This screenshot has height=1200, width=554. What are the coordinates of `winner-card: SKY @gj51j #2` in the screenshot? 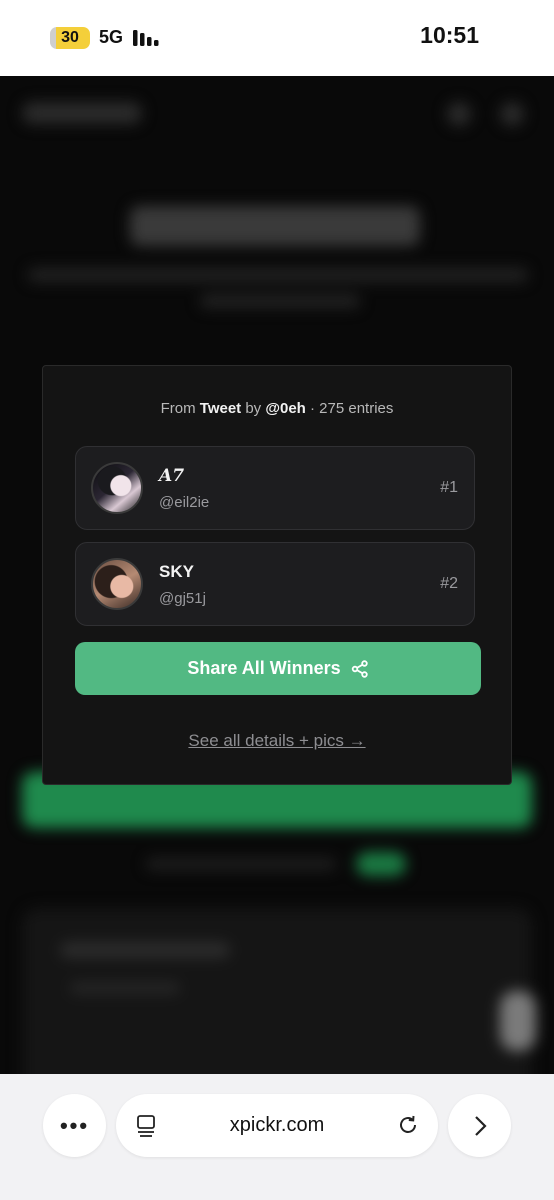 It's located at (275, 584).